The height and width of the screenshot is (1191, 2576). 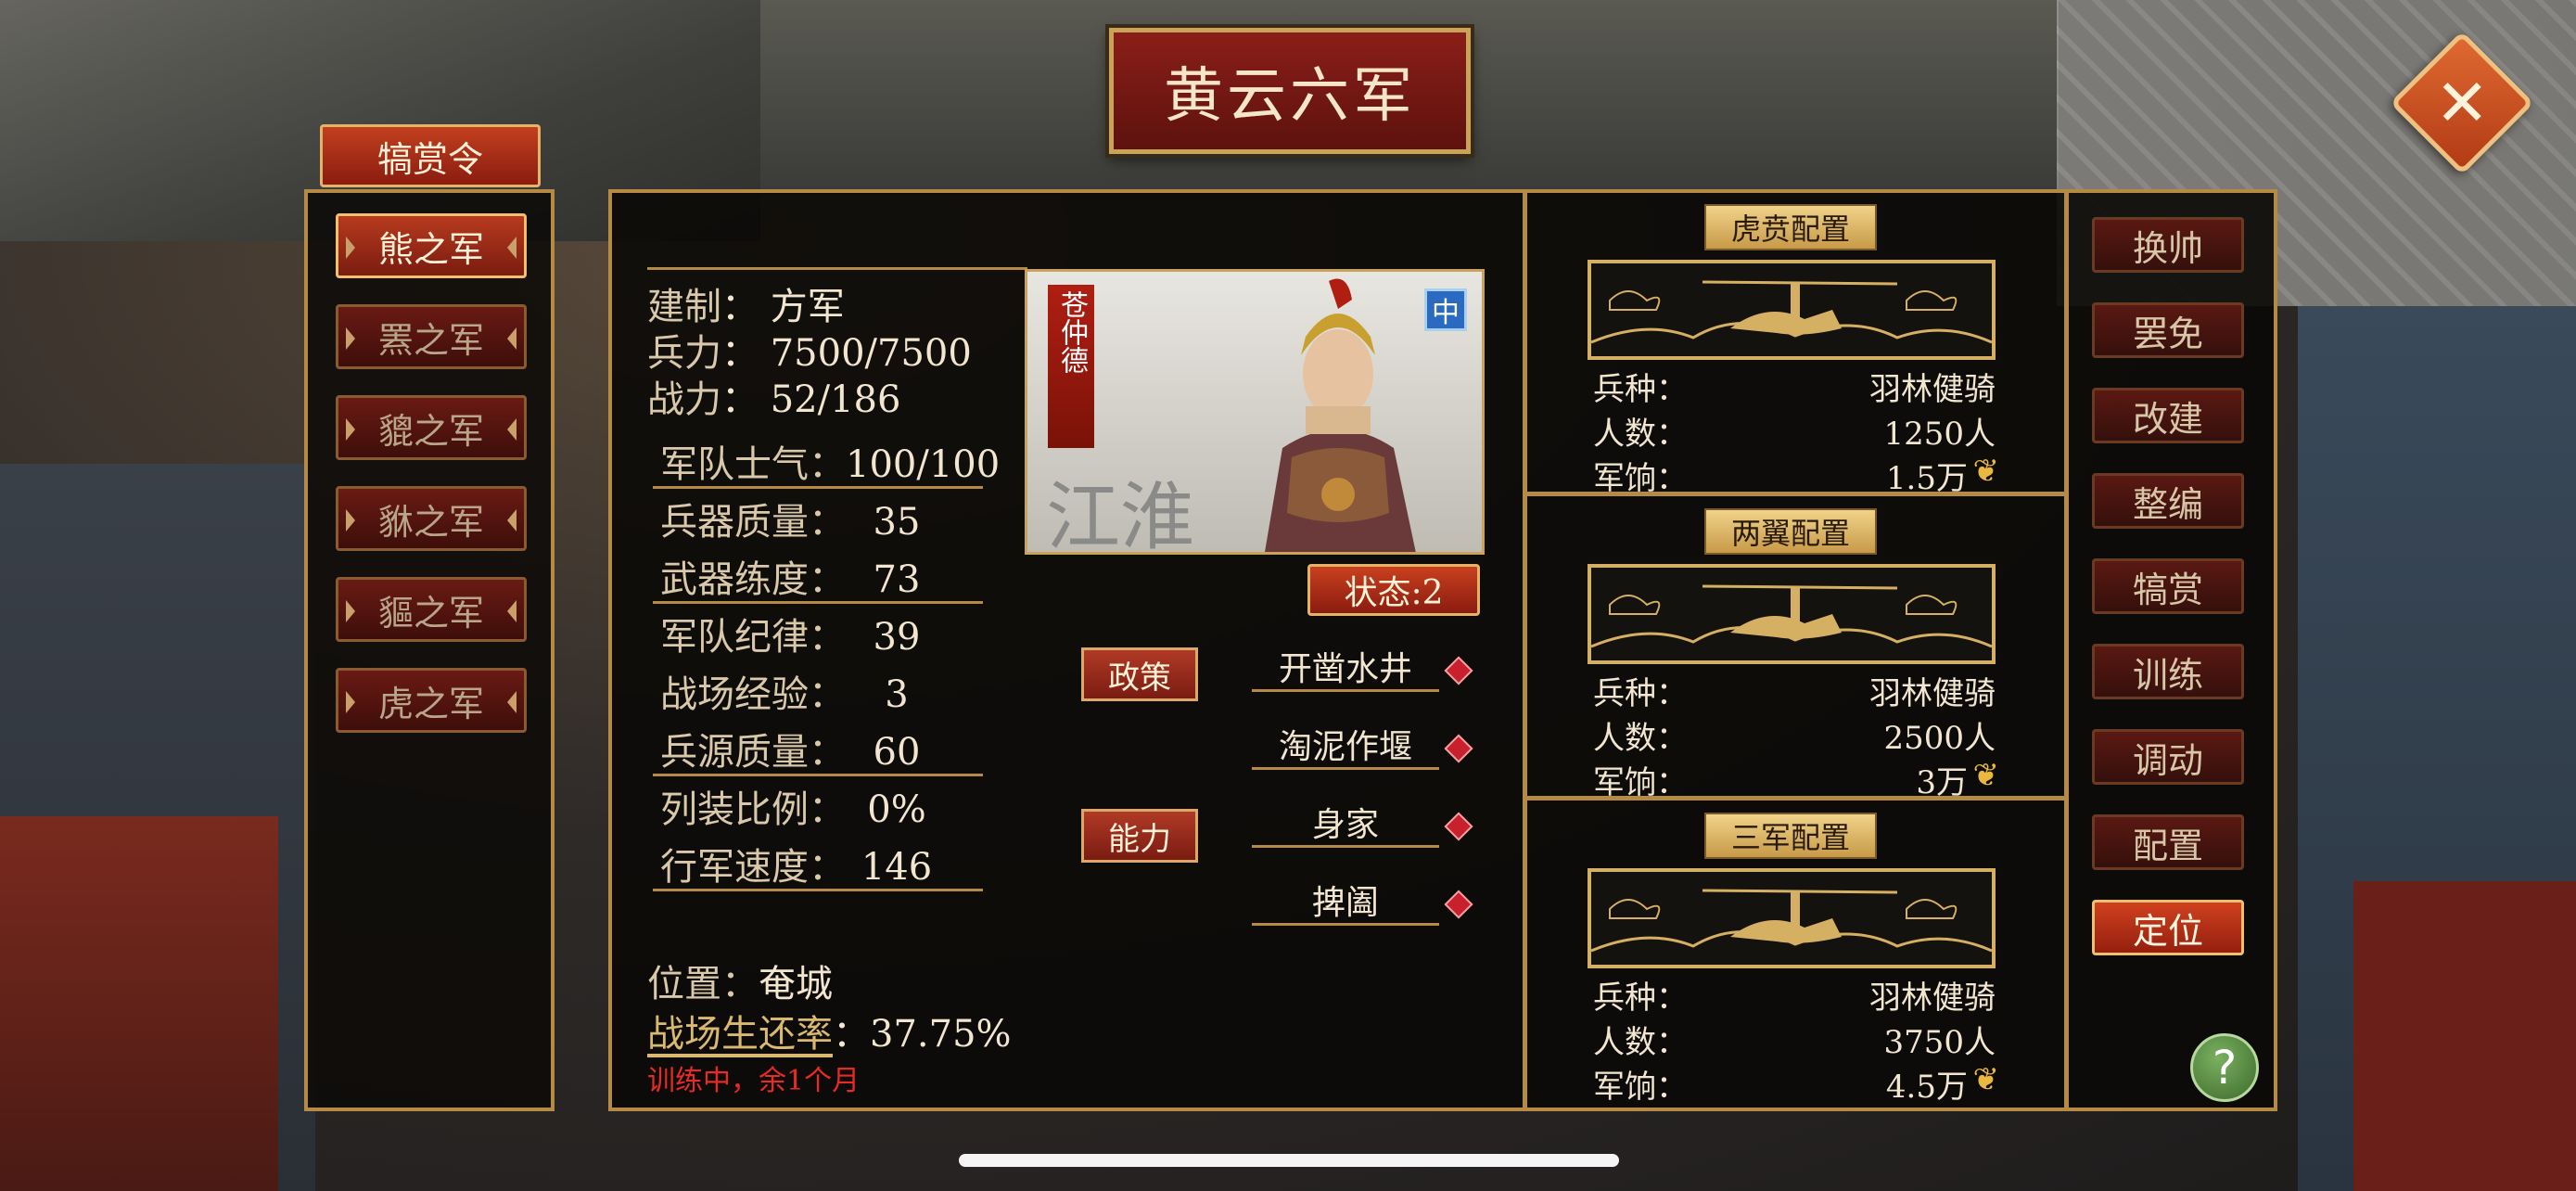 I want to click on location-label: 位置：, so click(x=703, y=984).